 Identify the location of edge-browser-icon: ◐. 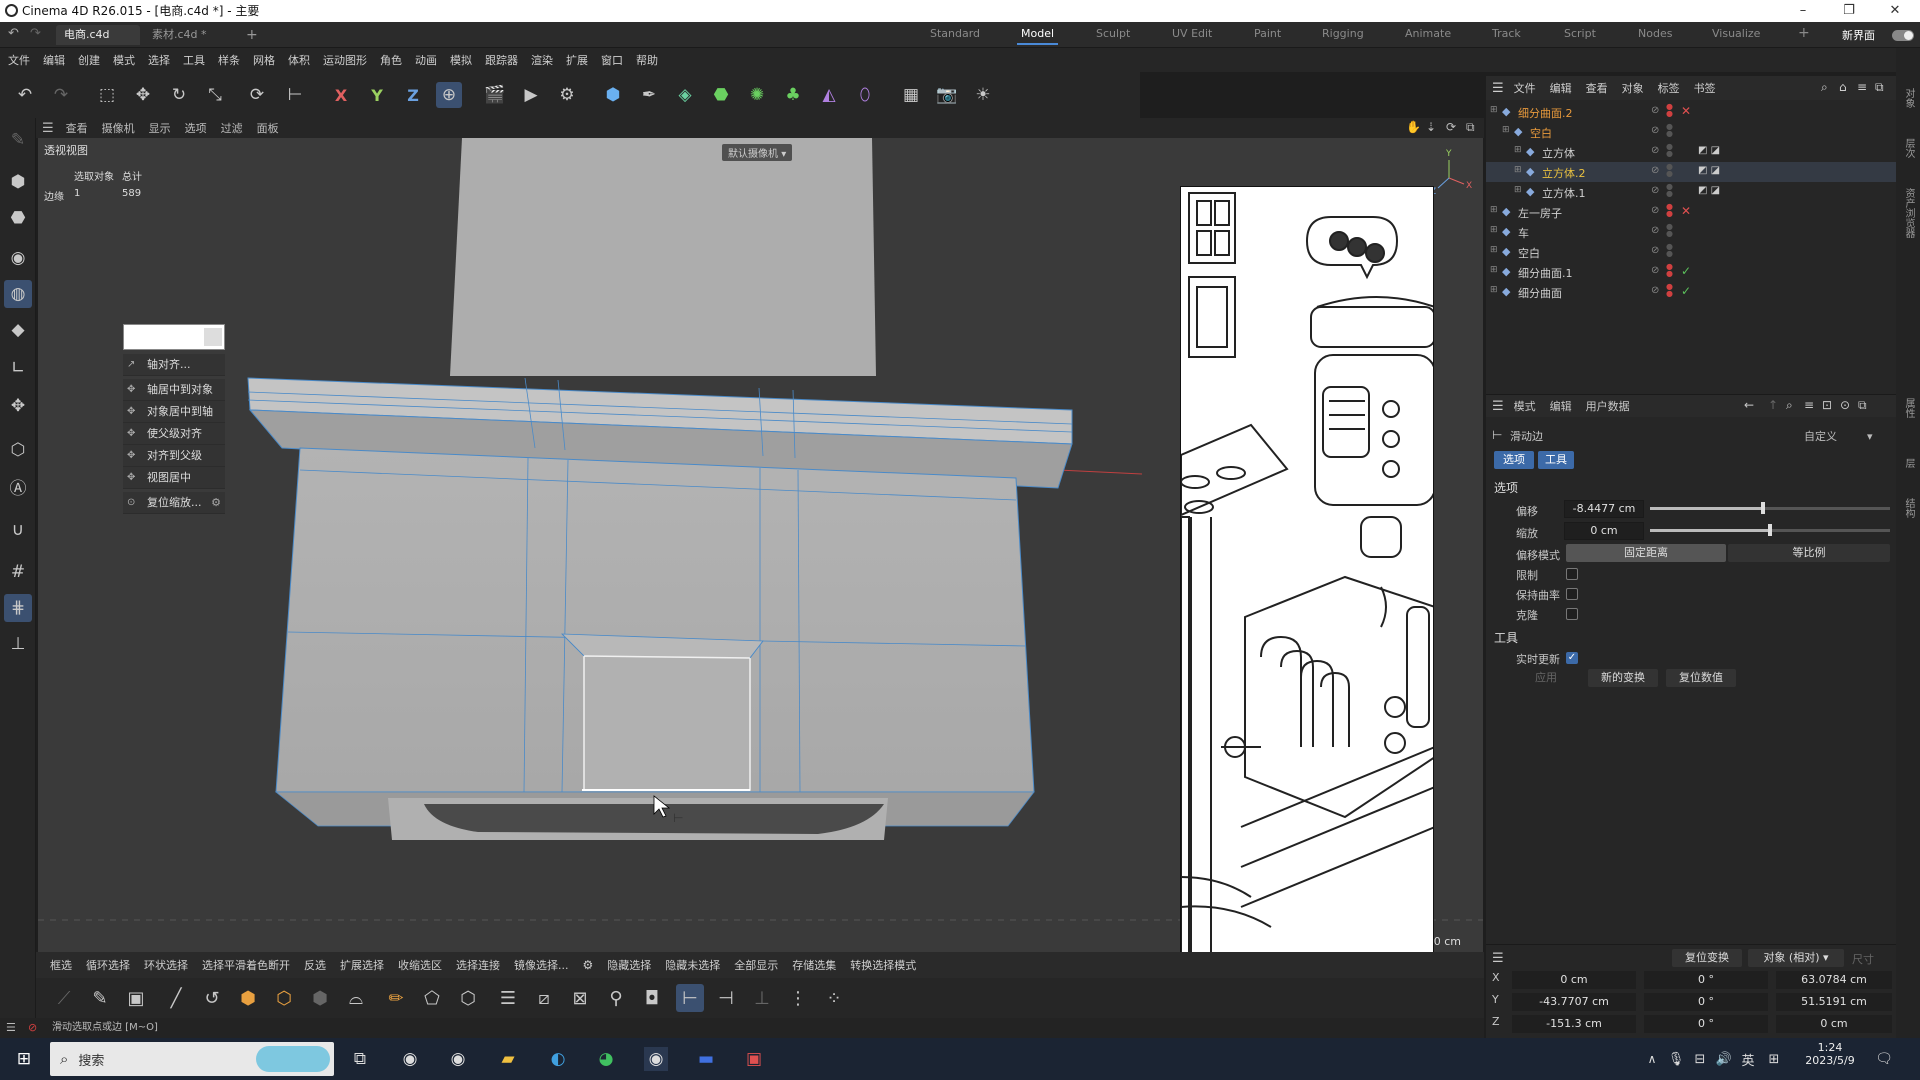
(558, 1059).